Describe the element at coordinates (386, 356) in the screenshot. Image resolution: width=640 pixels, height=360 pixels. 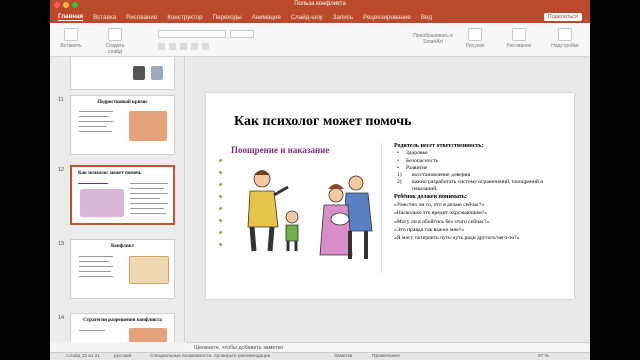
I see `comments-toggle-button: Примечания` at that location.